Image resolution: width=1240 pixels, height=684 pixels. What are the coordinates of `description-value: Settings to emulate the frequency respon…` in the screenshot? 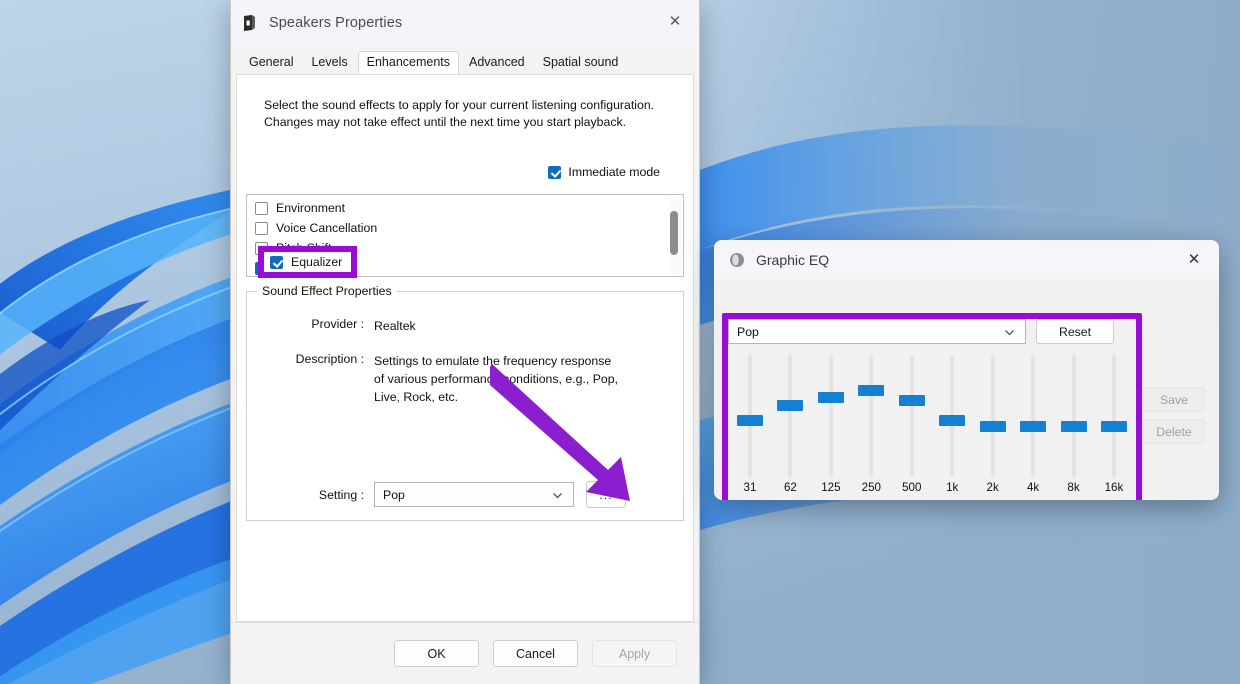 It's located at (496, 379).